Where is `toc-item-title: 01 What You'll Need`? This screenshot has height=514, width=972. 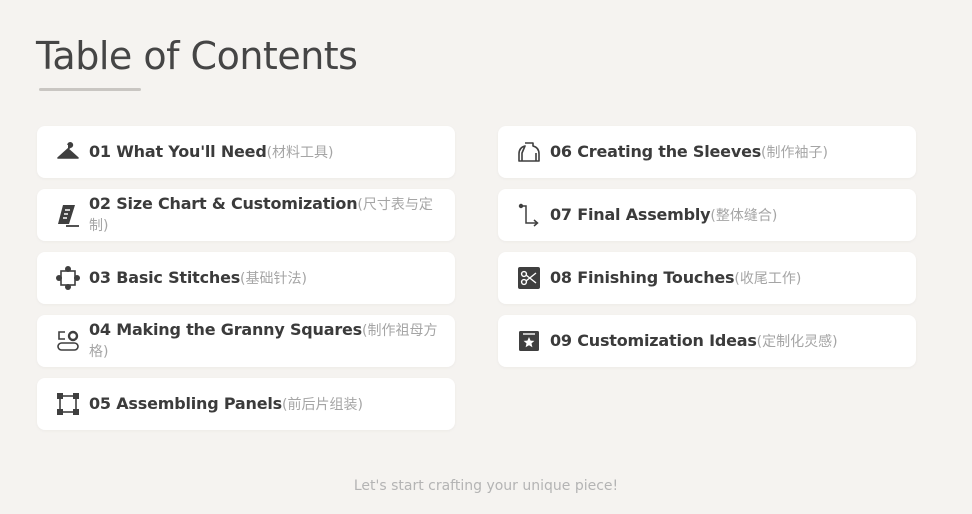
toc-item-title: 01 What You'll Need is located at coordinates (178, 151).